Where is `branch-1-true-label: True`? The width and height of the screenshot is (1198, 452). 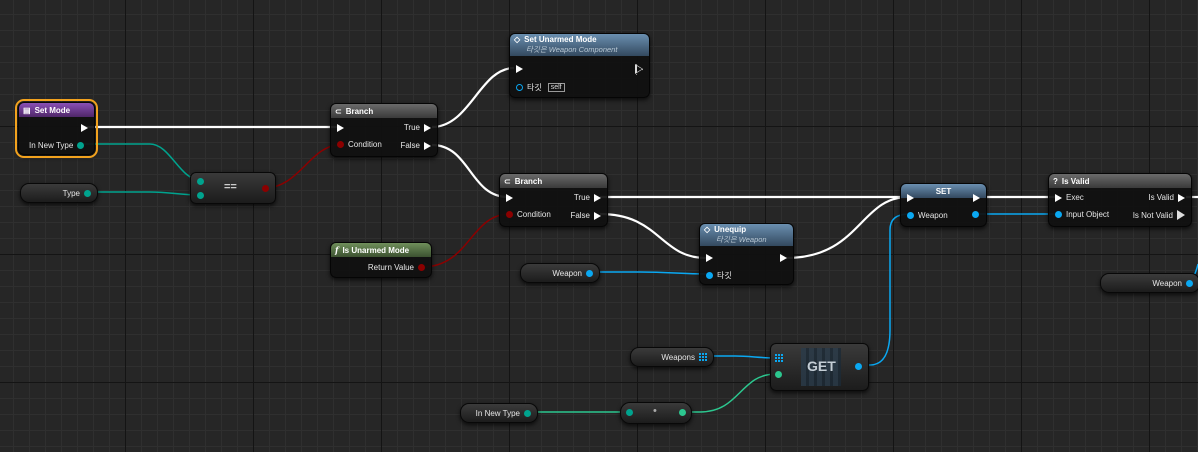 branch-1-true-label: True is located at coordinates (411, 127).